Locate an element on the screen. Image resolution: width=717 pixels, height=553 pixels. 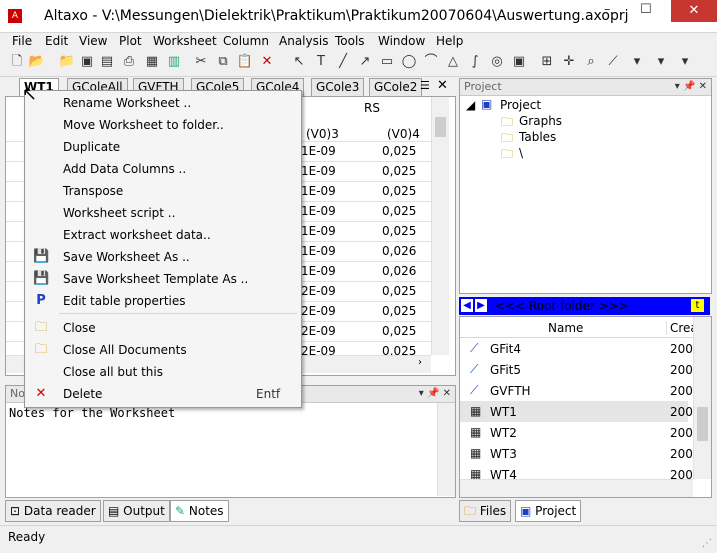
save-all-icon: ▤ is located at coordinates (107, 62).